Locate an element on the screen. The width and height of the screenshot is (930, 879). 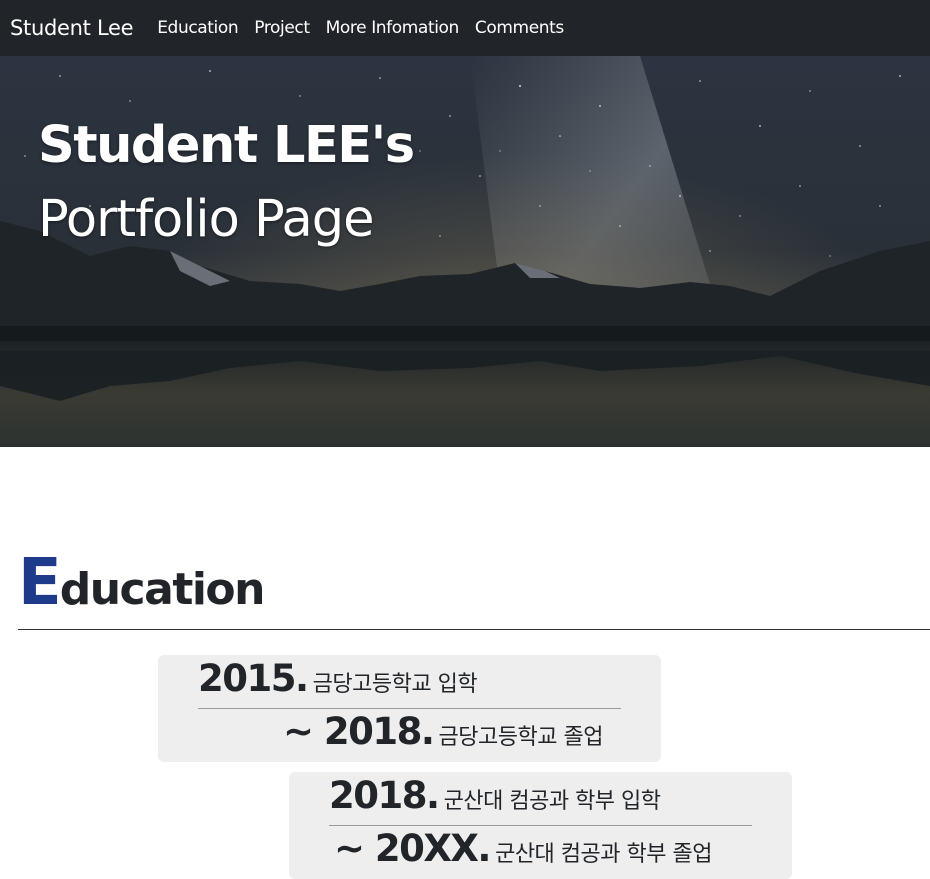
education-heading: Education is located at coordinates (142, 583).